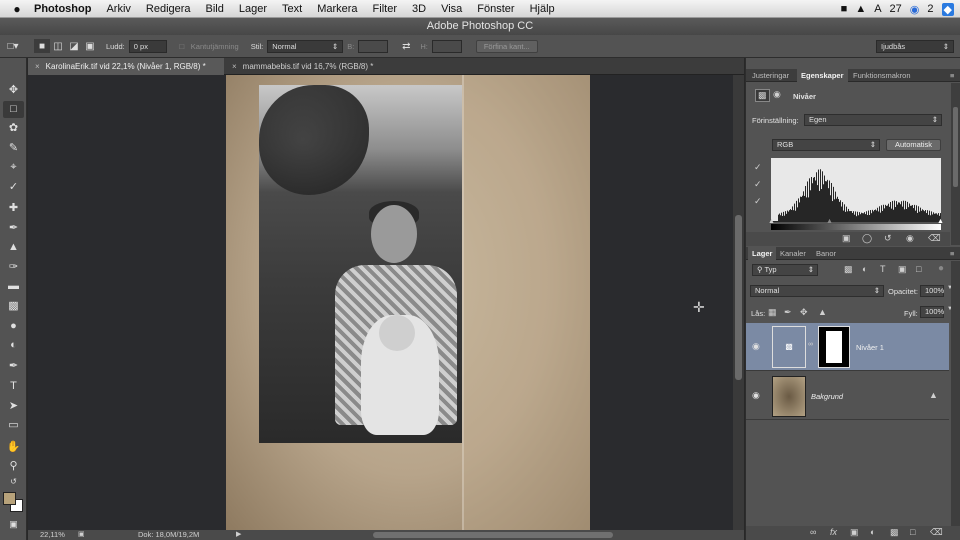 The height and width of the screenshot is (540, 960). Describe the element at coordinates (168, 9) in the screenshot. I see `menu-item-redigera: Redigera` at that location.